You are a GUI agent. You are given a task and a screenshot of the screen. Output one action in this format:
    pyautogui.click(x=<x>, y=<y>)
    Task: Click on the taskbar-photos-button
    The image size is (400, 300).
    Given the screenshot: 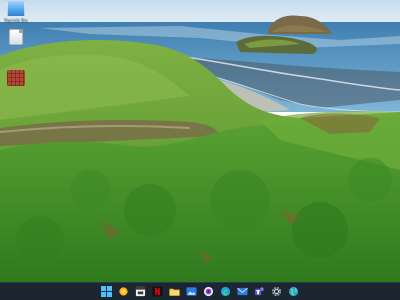 What is the action you would take?
    pyautogui.click(x=191, y=291)
    